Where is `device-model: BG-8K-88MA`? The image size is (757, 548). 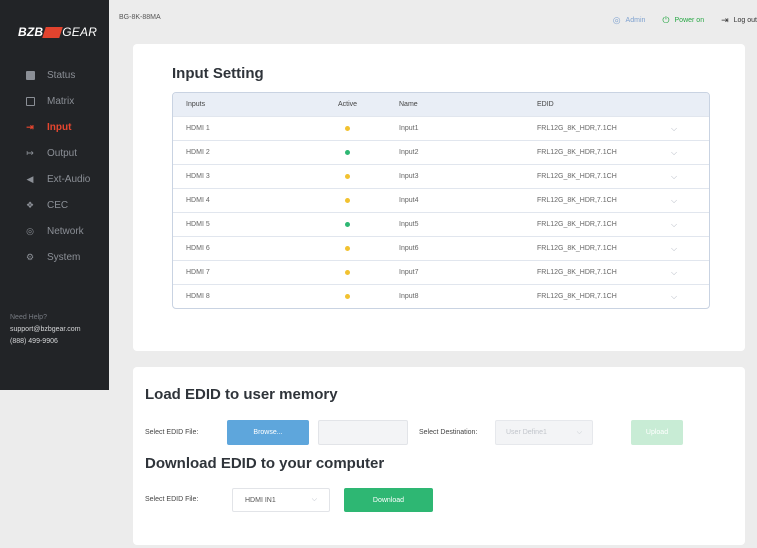 device-model: BG-8K-88MA is located at coordinates (140, 17).